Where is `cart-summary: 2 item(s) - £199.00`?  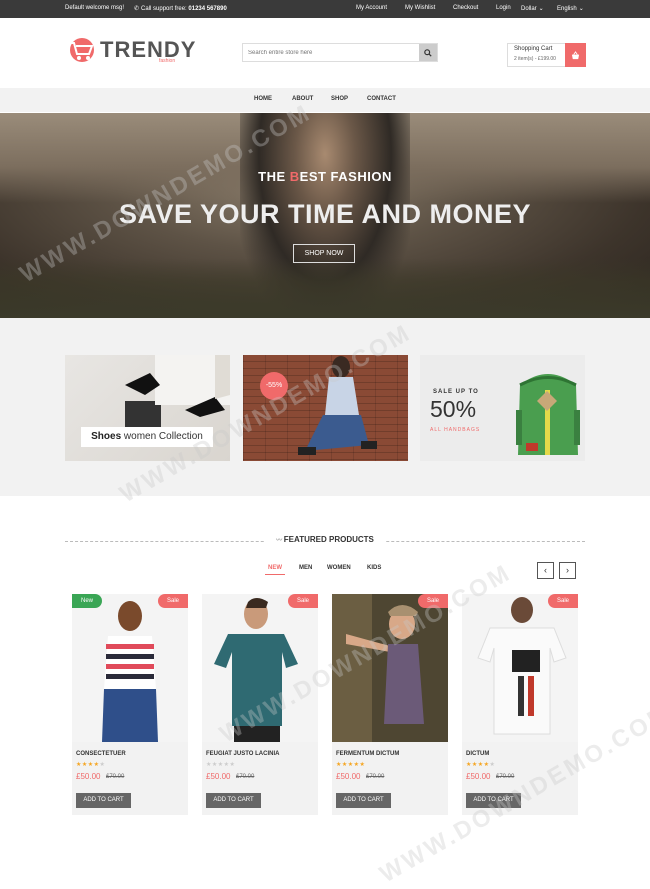 cart-summary: 2 item(s) - £199.00 is located at coordinates (535, 59).